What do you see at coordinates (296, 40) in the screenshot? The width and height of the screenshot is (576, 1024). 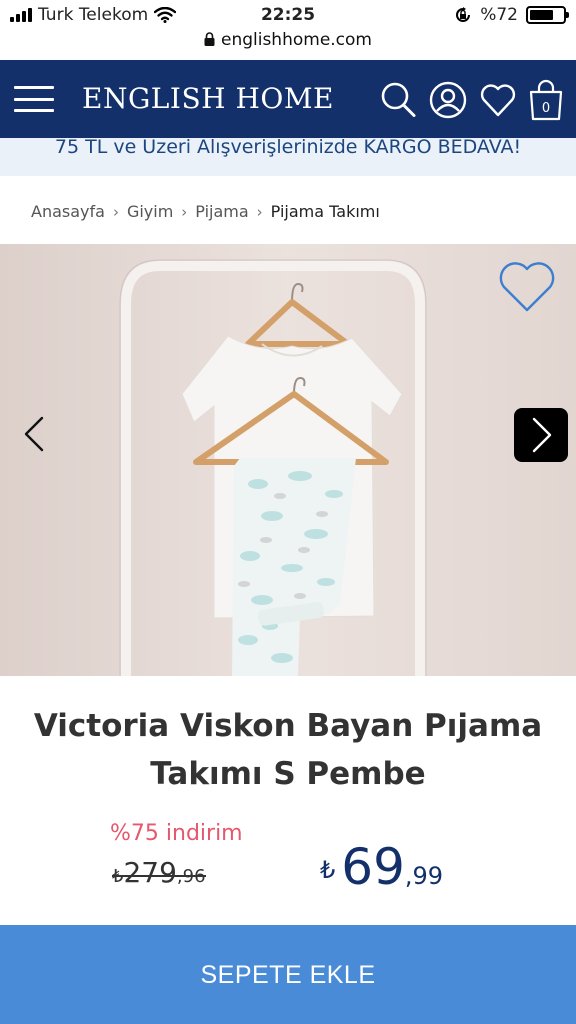 I see `url-text: englishhome.com` at bounding box center [296, 40].